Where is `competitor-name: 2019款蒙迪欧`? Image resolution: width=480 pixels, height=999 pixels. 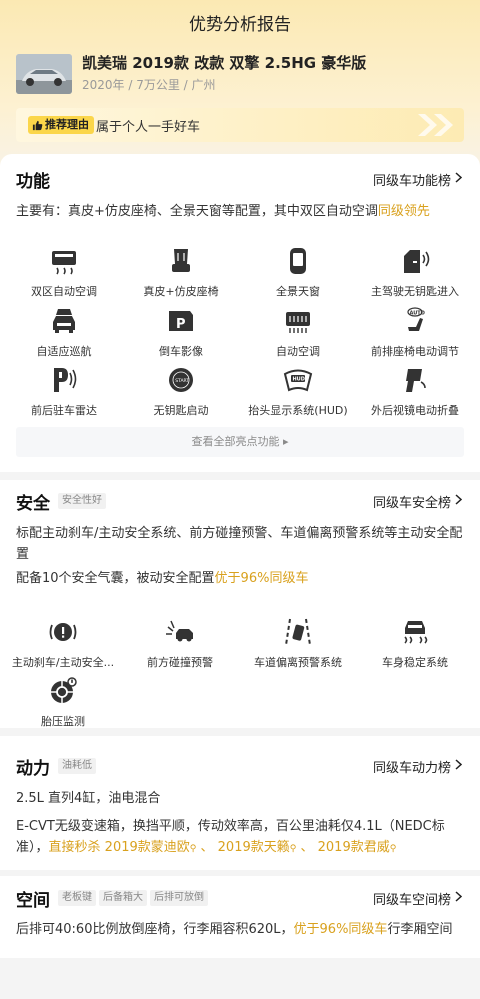
competitor-name: 2019款蒙迪欧 is located at coordinates (147, 847).